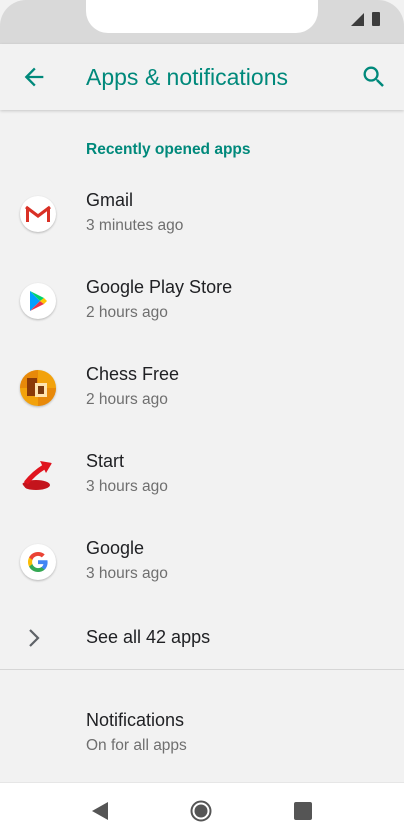  Describe the element at coordinates (303, 811) in the screenshot. I see `nav-recents-icon` at that location.